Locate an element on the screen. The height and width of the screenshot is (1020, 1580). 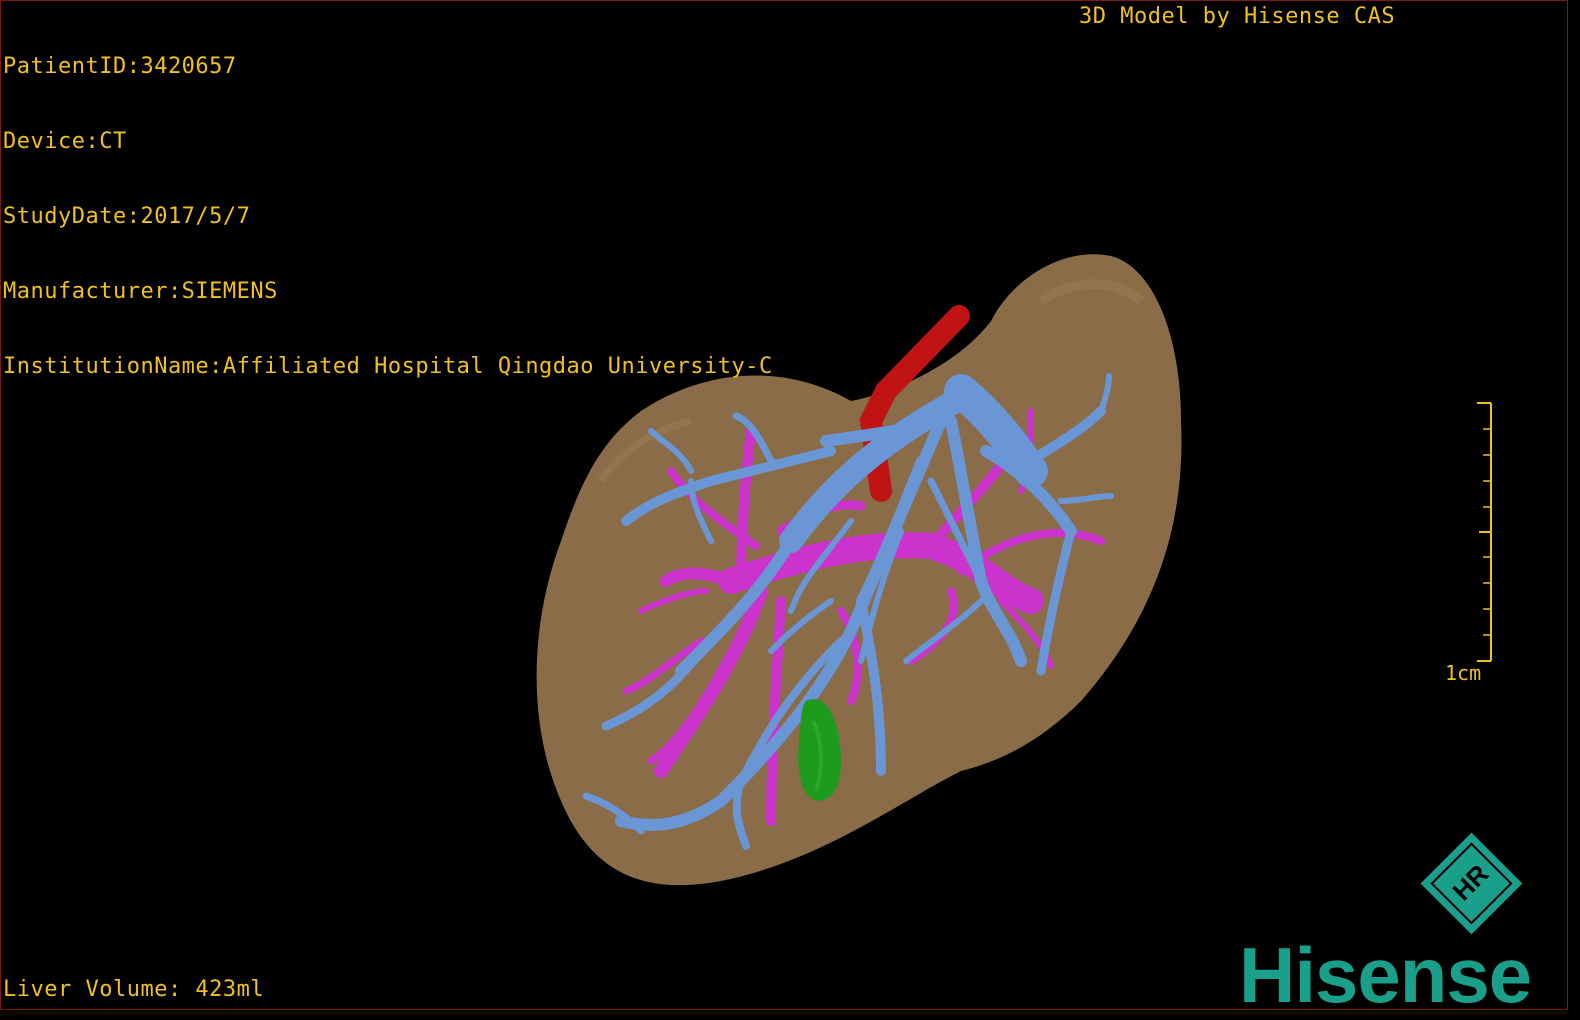
scale-label: 1cm is located at coordinates (1463, 673).